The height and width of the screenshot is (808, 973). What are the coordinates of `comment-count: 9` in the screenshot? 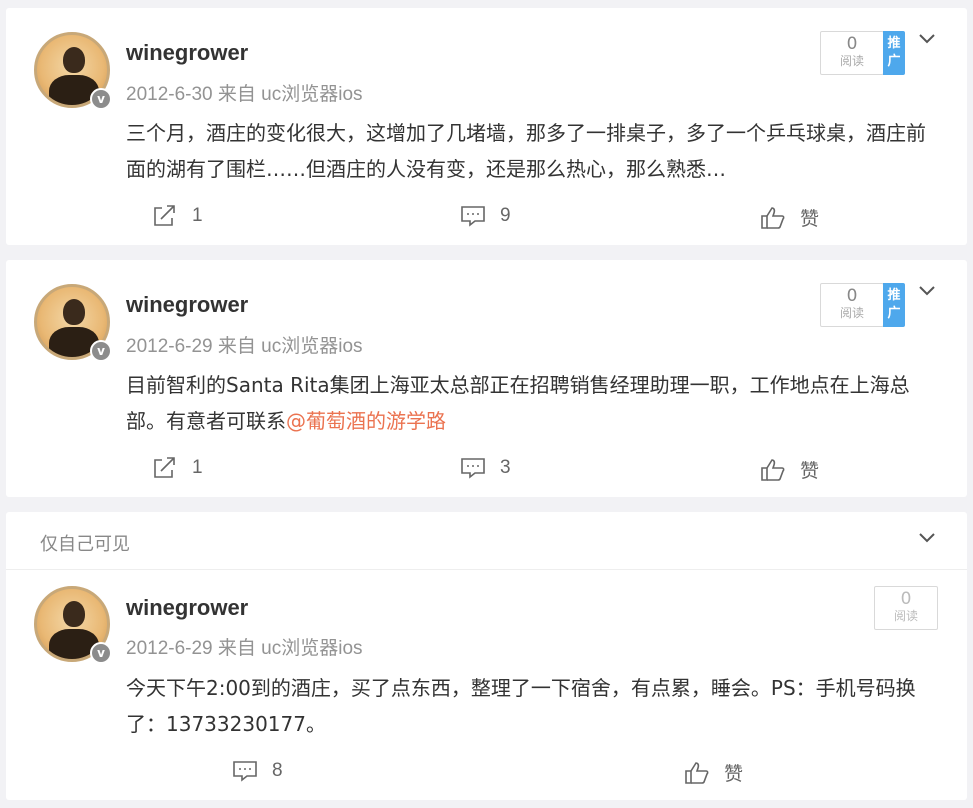 It's located at (505, 215).